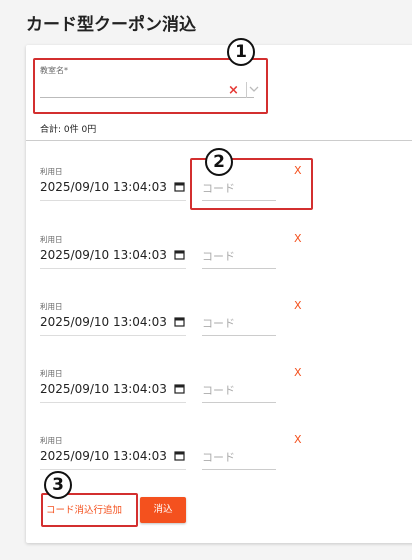 Image resolution: width=412 pixels, height=560 pixels. What do you see at coordinates (68, 130) in the screenshot?
I see `total-summary: 合計: 0件 0円` at bounding box center [68, 130].